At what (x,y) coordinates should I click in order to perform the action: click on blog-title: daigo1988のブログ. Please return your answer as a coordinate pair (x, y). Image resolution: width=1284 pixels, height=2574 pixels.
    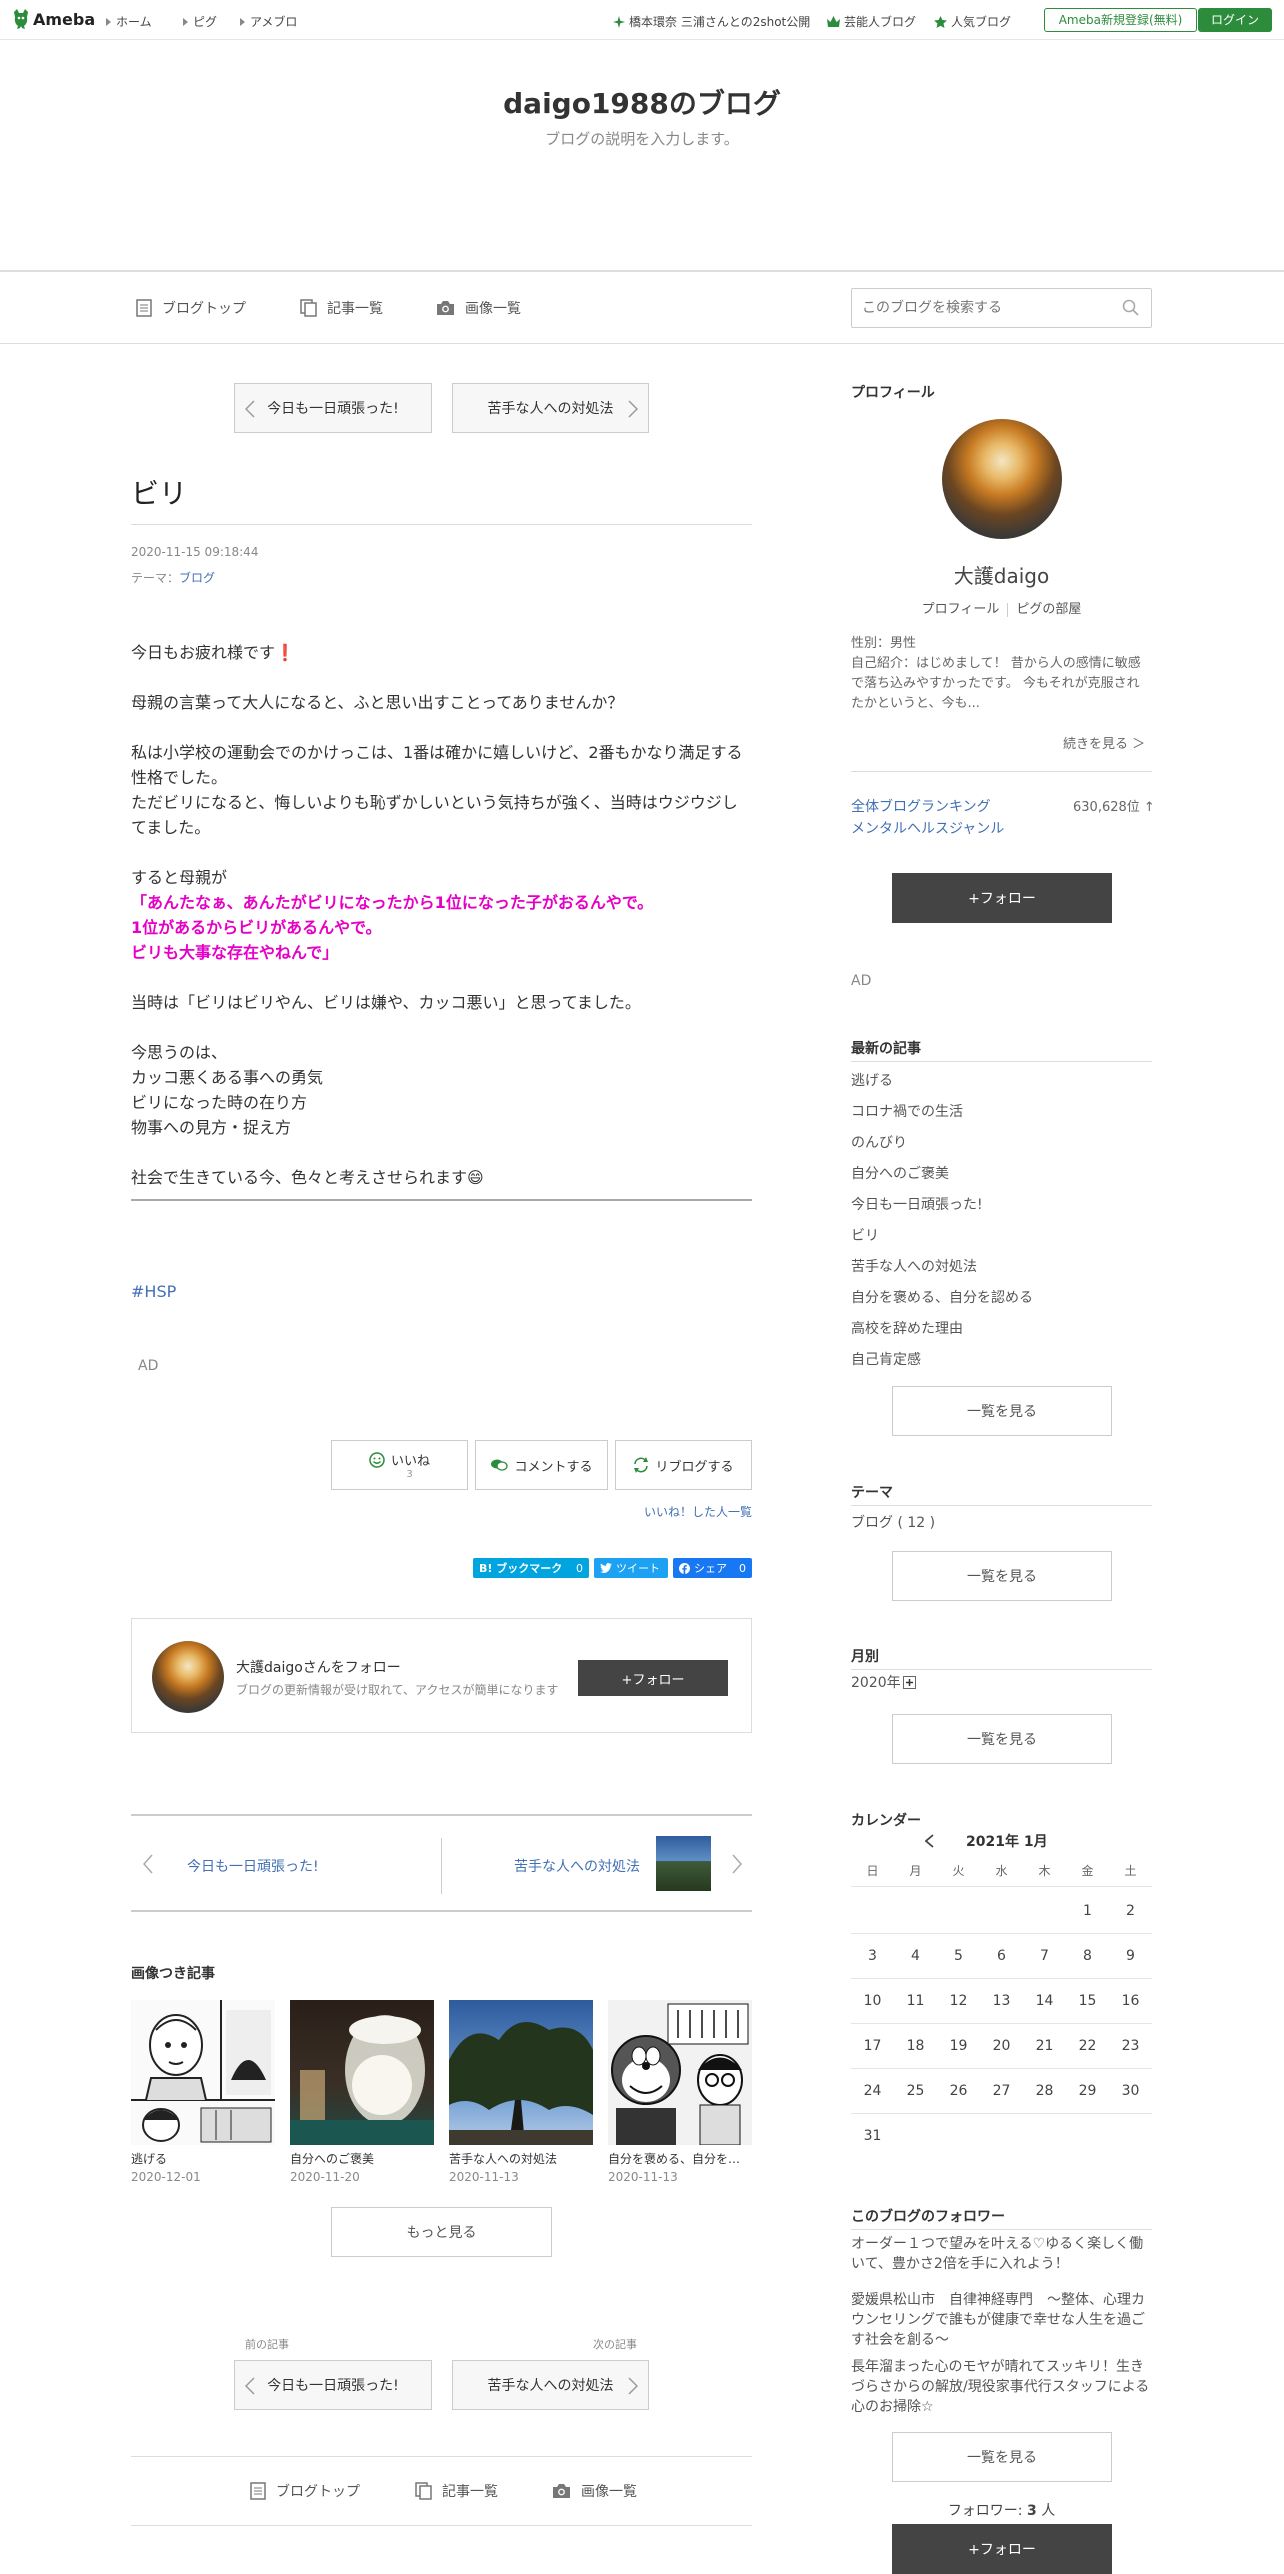
    Looking at the image, I should click on (642, 102).